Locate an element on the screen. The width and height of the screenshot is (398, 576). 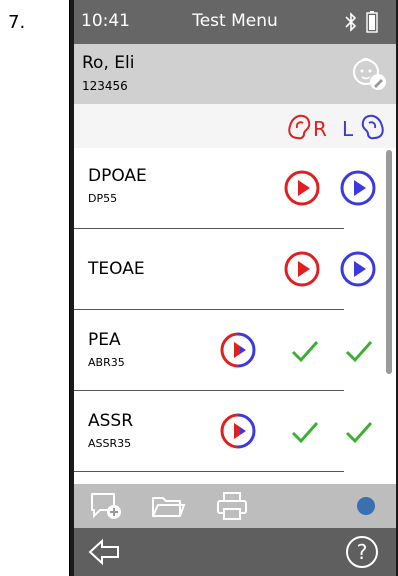
back-arrow-icon is located at coordinates (104, 552).